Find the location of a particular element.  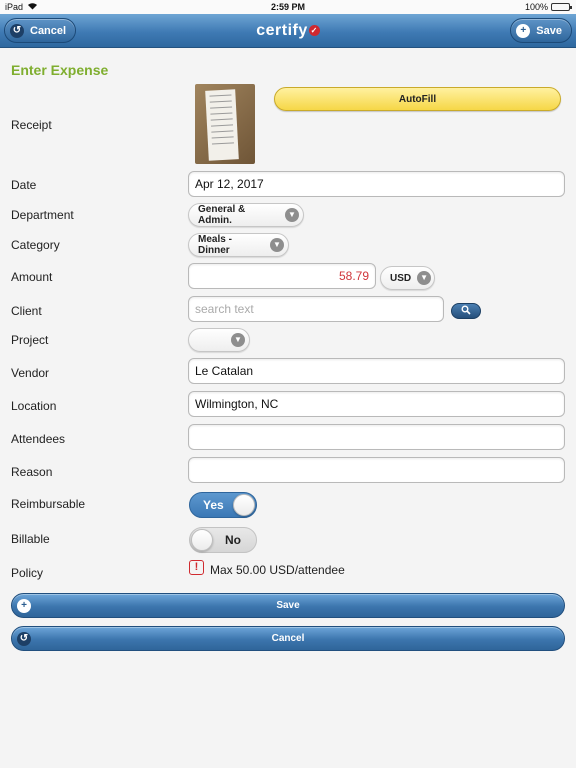

reimbursable-label: Reimbursable is located at coordinates (48, 504).